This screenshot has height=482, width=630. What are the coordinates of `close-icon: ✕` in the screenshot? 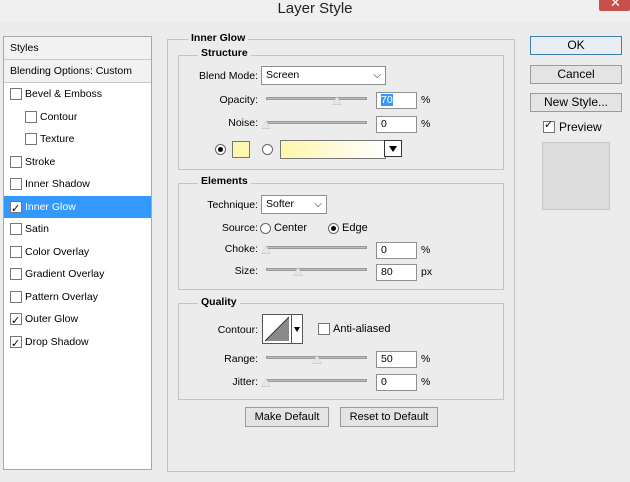 It's located at (615, 5).